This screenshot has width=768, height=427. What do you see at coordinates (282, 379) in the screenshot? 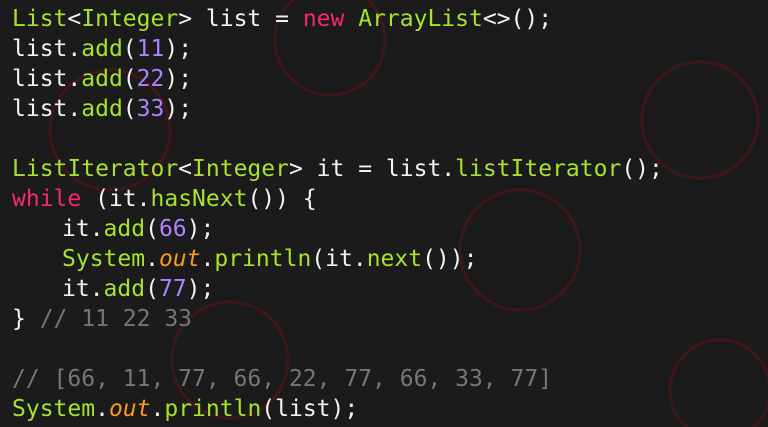
I see `code-token: // [66, 11, 77, 66, 22, 77, 66, 33, 77]` at bounding box center [282, 379].